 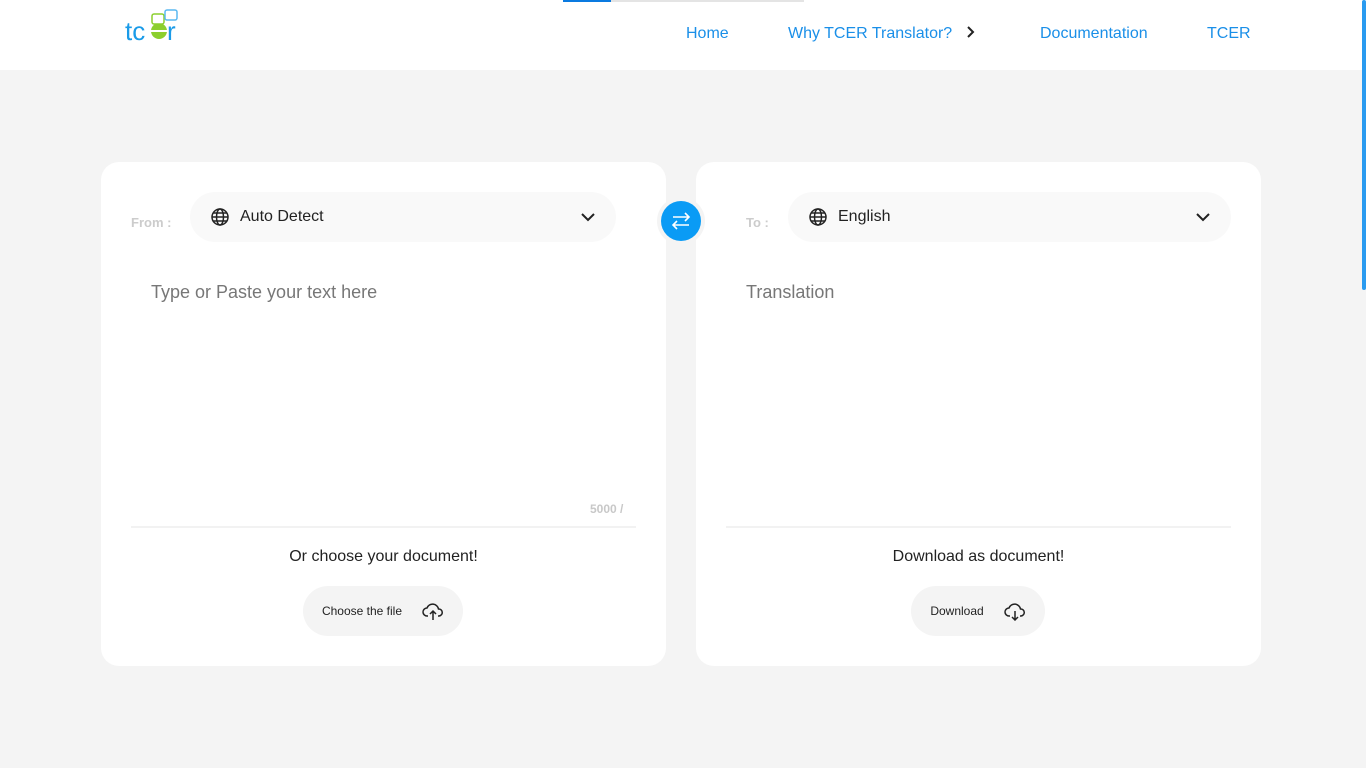 I want to click on svg-text: tc, so click(x=135, y=30).